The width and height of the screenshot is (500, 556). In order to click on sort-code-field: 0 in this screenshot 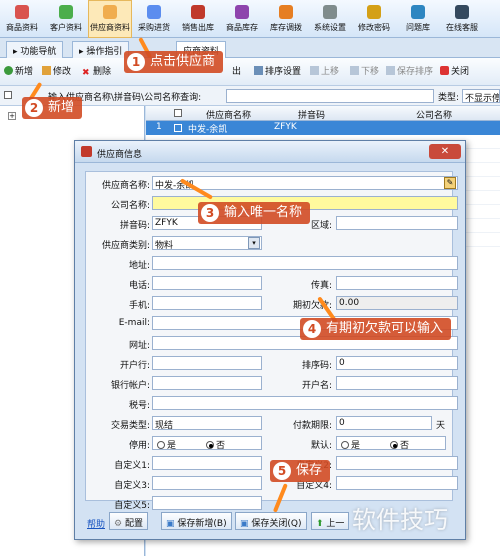, I will do `click(397, 363)`.